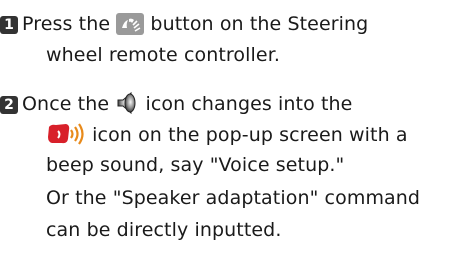  Describe the element at coordinates (164, 230) in the screenshot. I see `step2-line5: can be directly inputted.` at that location.